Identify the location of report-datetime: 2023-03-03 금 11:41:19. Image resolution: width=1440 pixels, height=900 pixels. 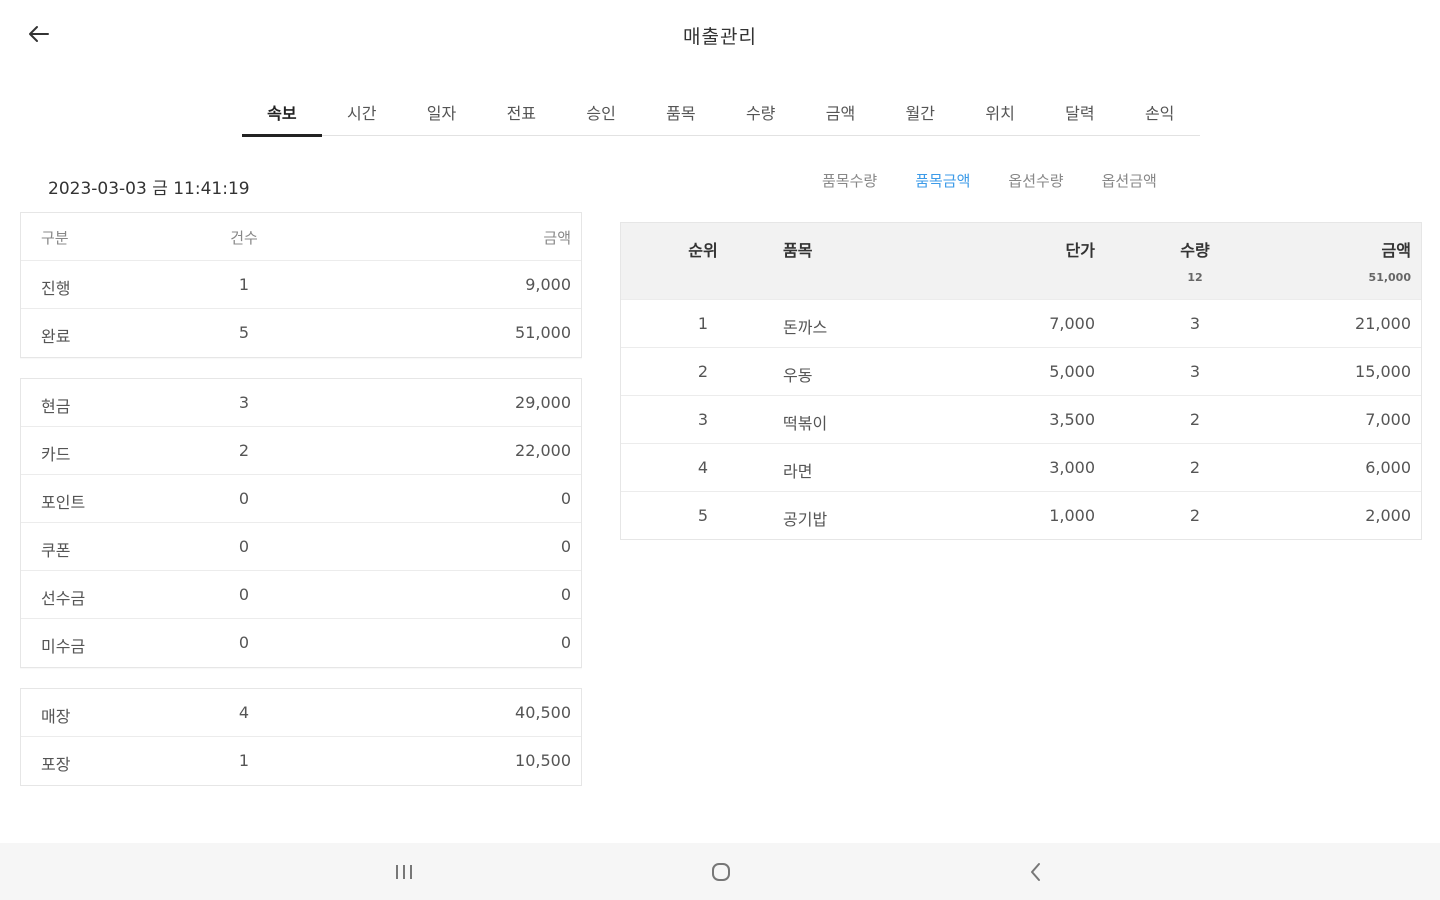
(149, 189).